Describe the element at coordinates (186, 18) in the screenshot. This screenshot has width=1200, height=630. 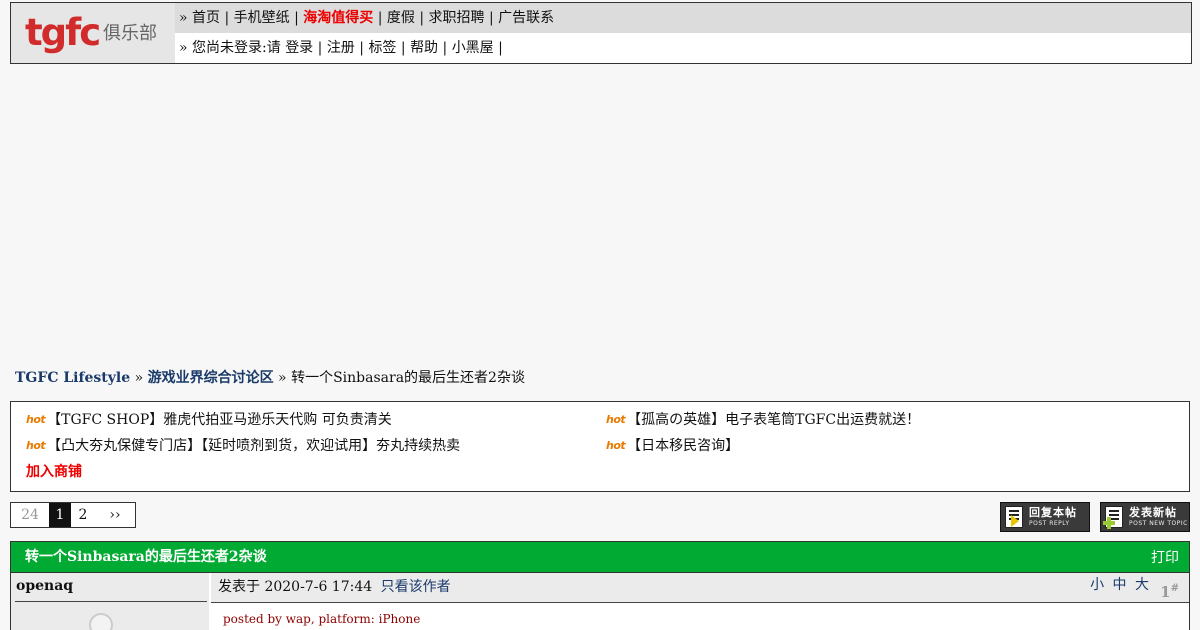
I see `nav-prefix: »` at that location.